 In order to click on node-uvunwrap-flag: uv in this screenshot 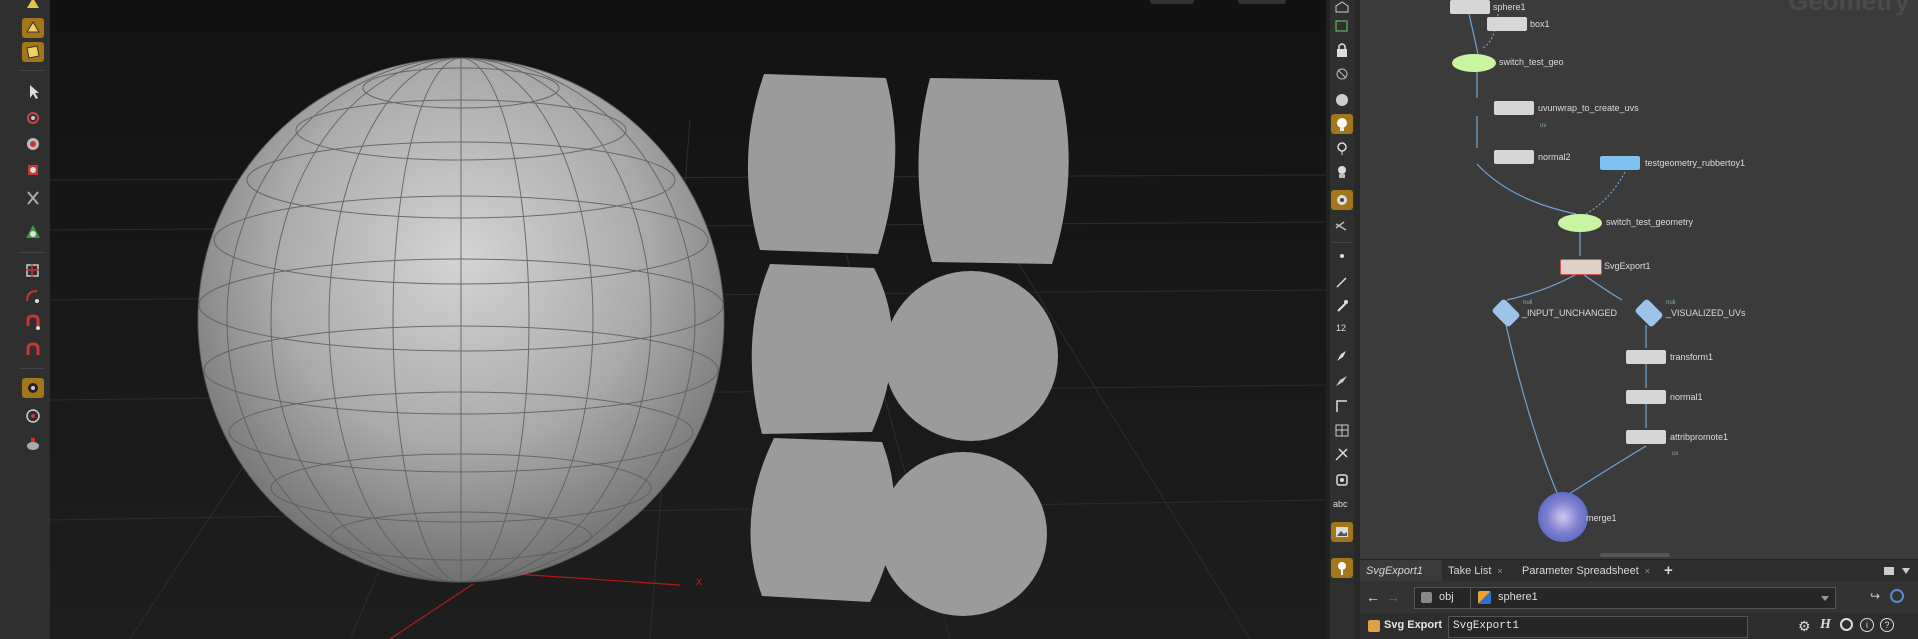, I will do `click(1543, 126)`.